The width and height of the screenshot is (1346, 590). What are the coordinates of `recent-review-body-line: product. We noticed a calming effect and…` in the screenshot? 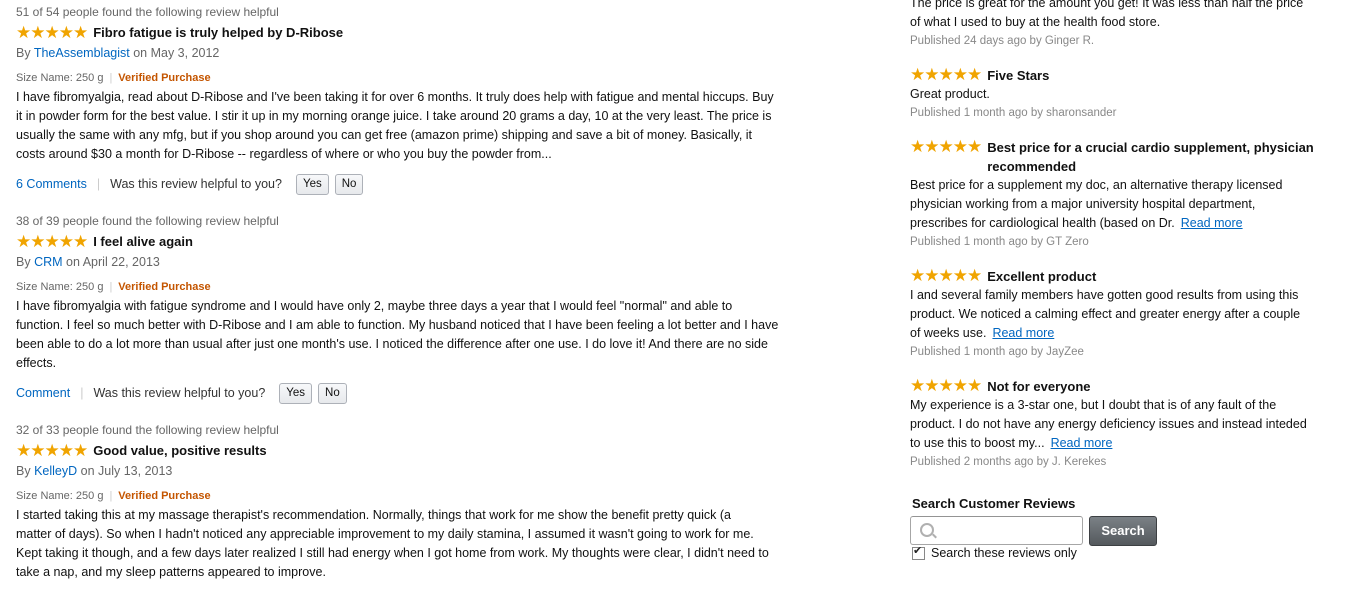 It's located at (1105, 314).